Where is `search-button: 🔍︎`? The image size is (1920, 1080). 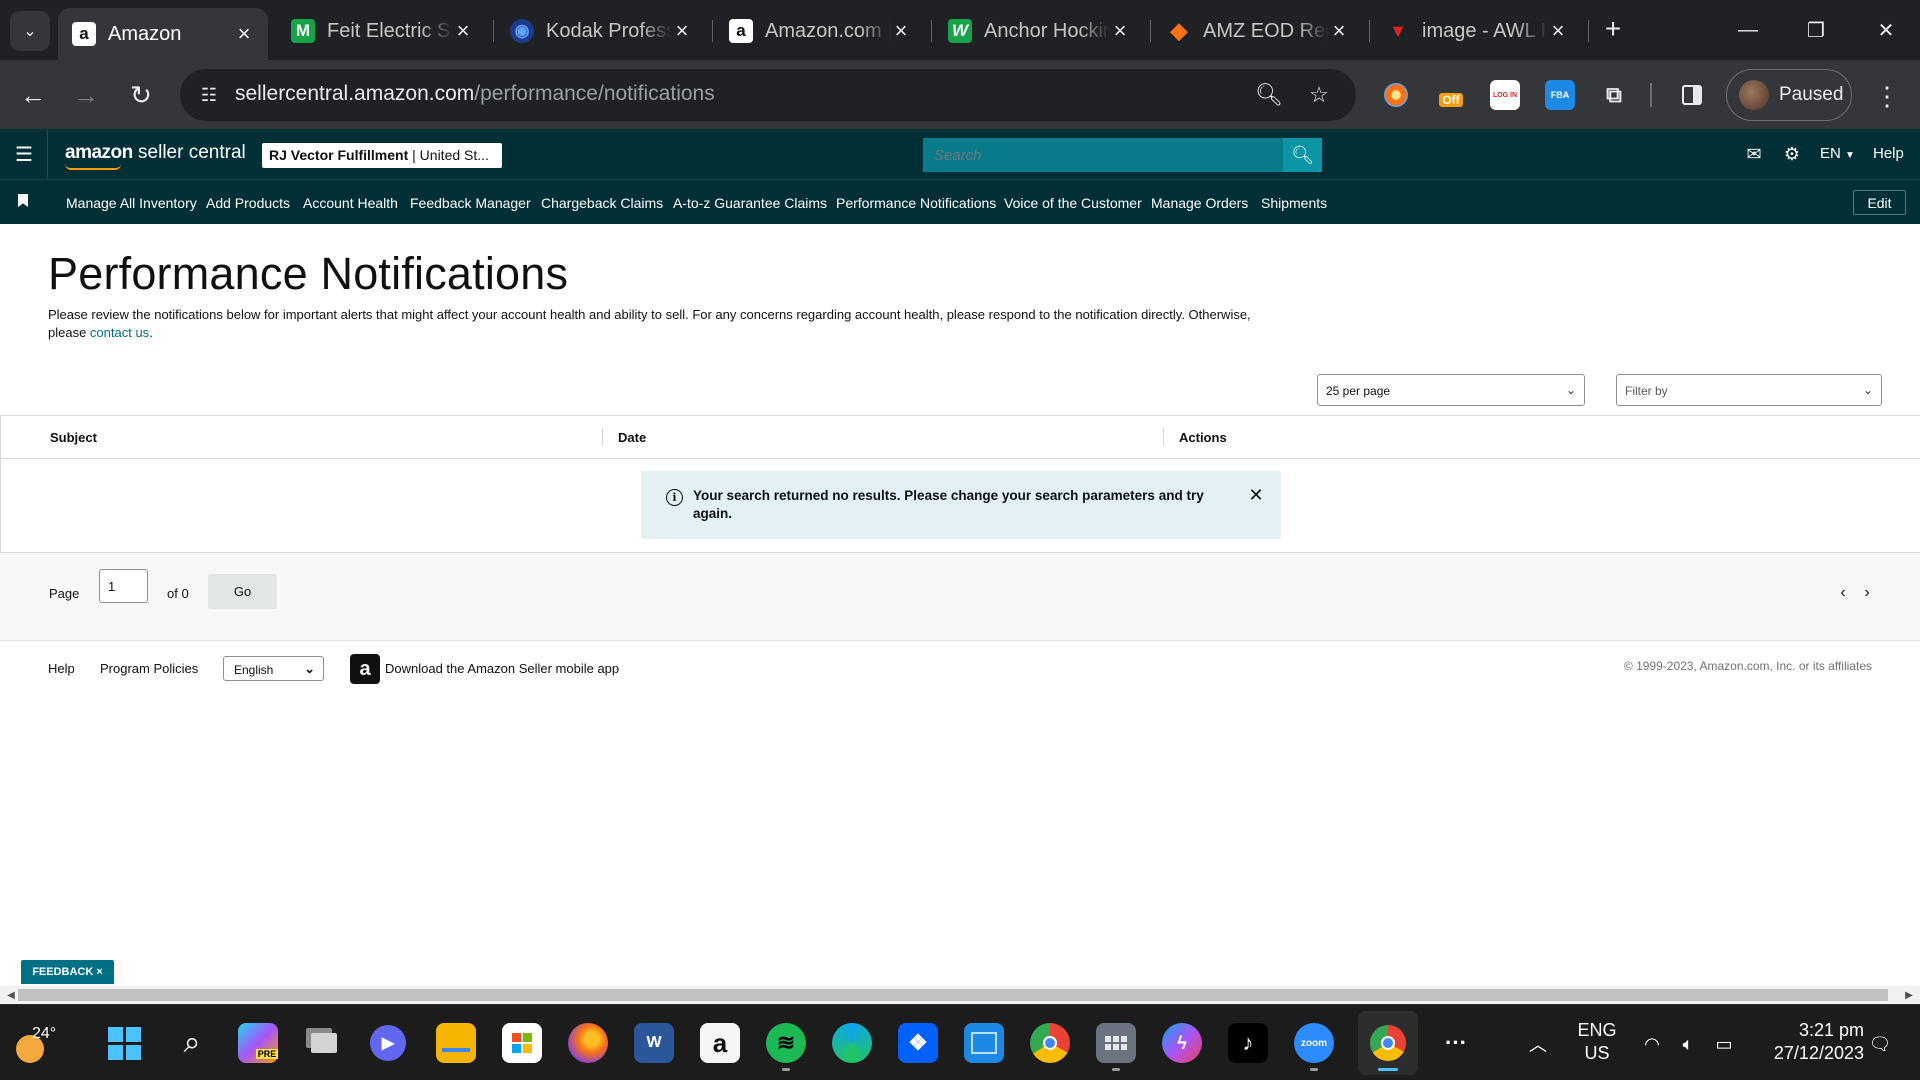 search-button: 🔍︎ is located at coordinates (1302, 155).